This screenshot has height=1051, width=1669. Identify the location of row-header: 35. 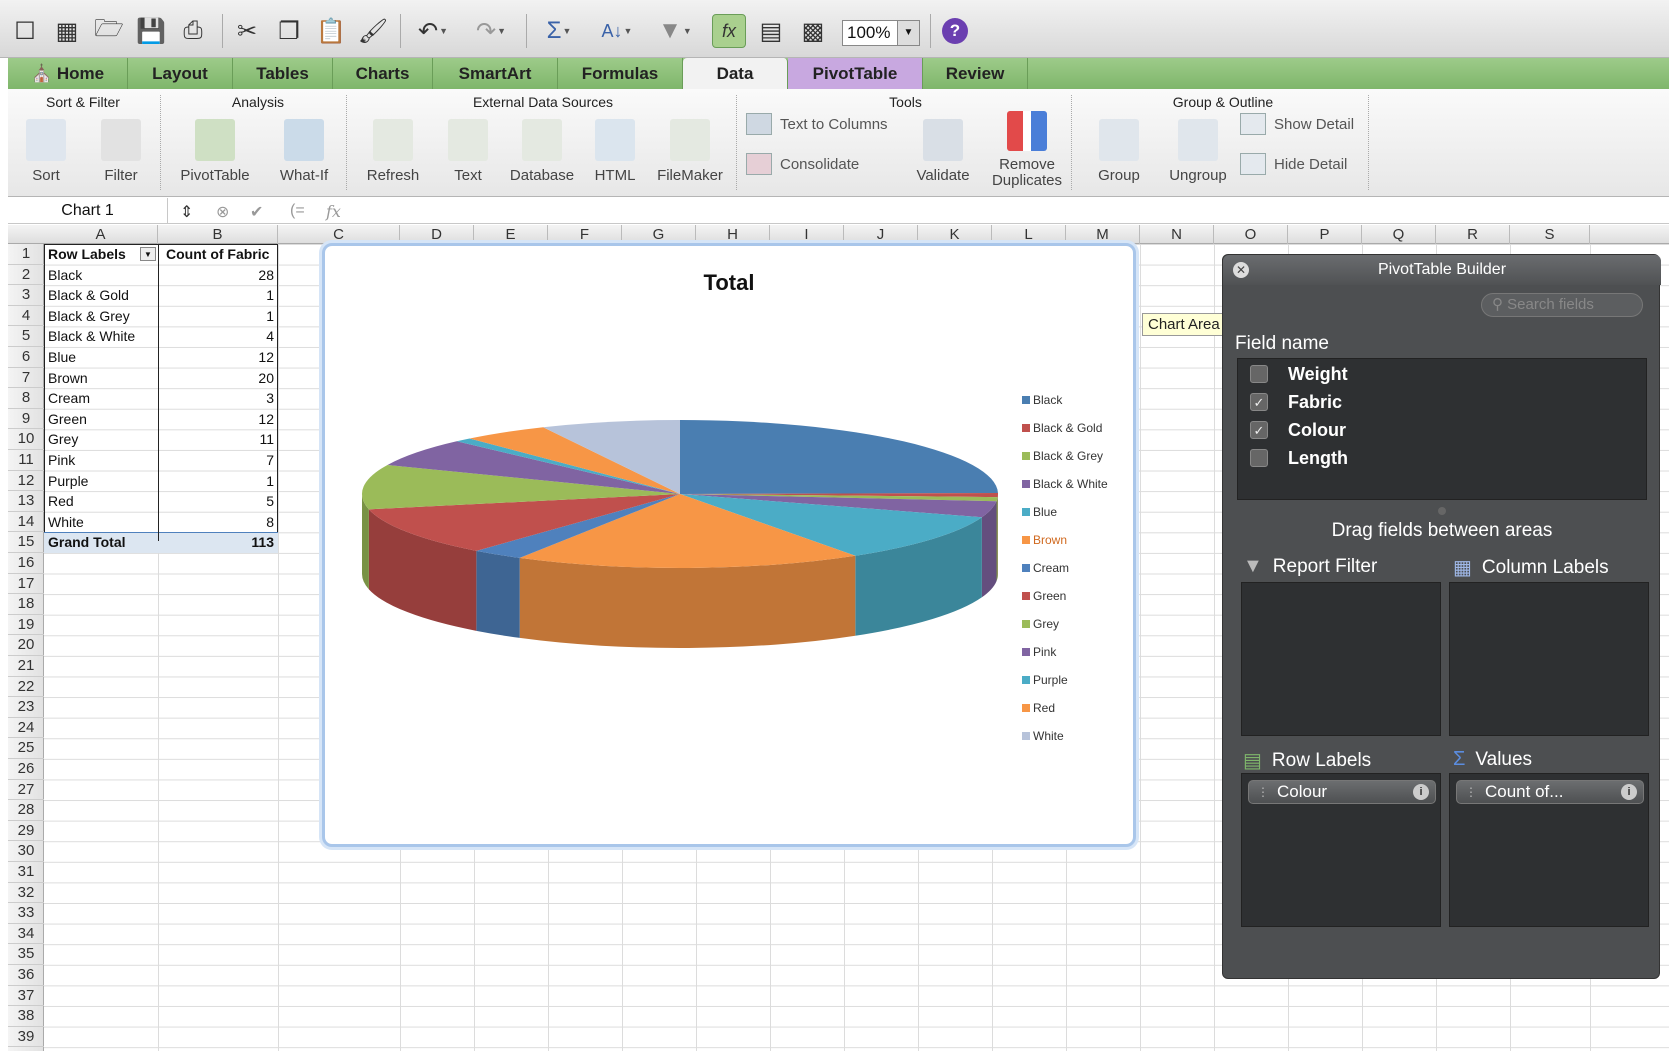
(26, 954).